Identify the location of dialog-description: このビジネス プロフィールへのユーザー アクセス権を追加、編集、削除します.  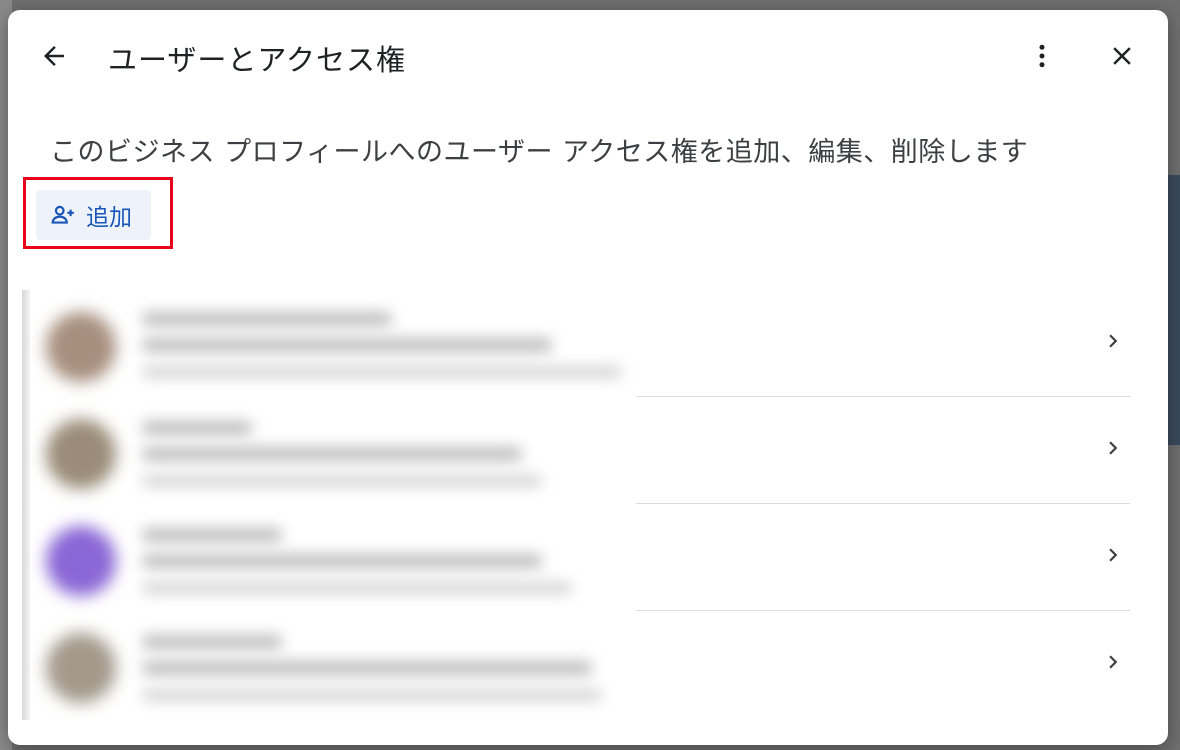
(539, 152).